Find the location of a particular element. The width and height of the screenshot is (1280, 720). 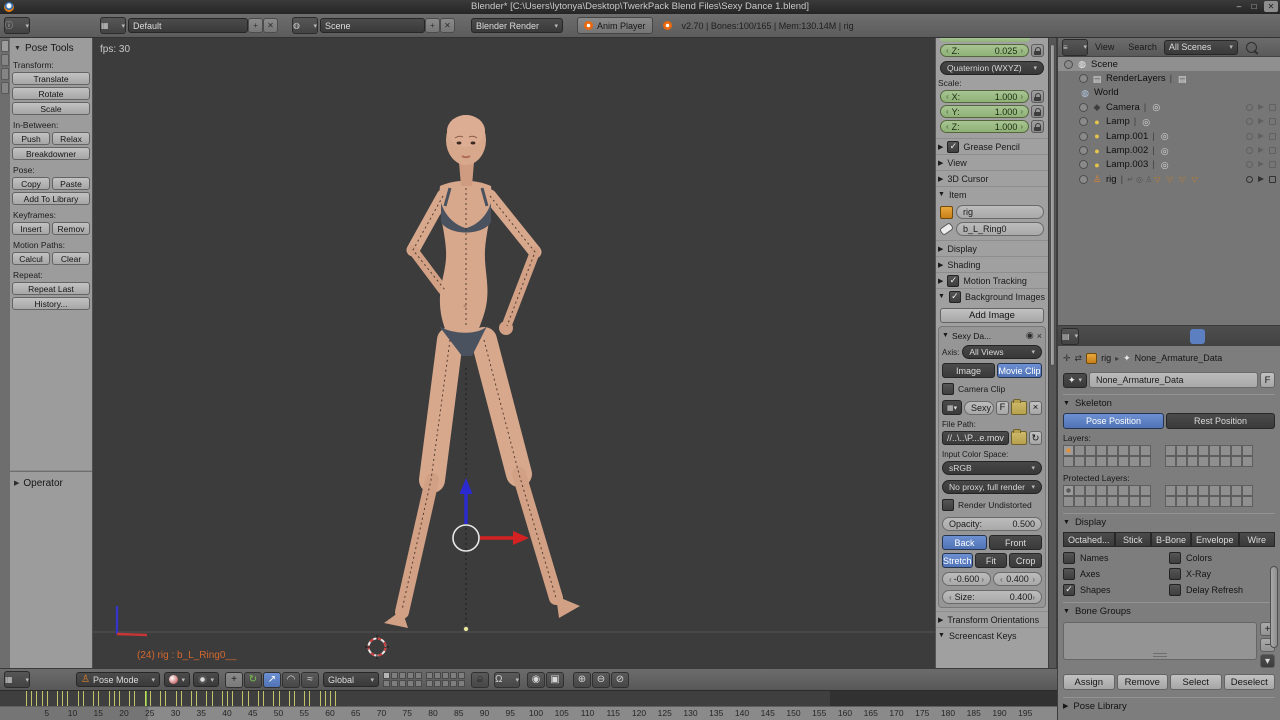

outliner-row: World is located at coordinates (1169, 93).